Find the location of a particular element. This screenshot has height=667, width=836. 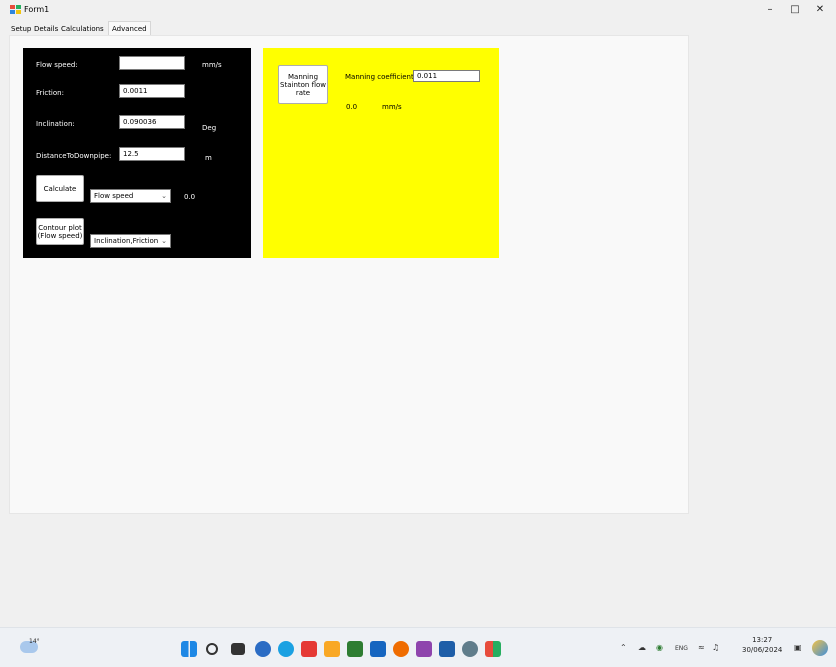

edge-icon is located at coordinates (286, 649).